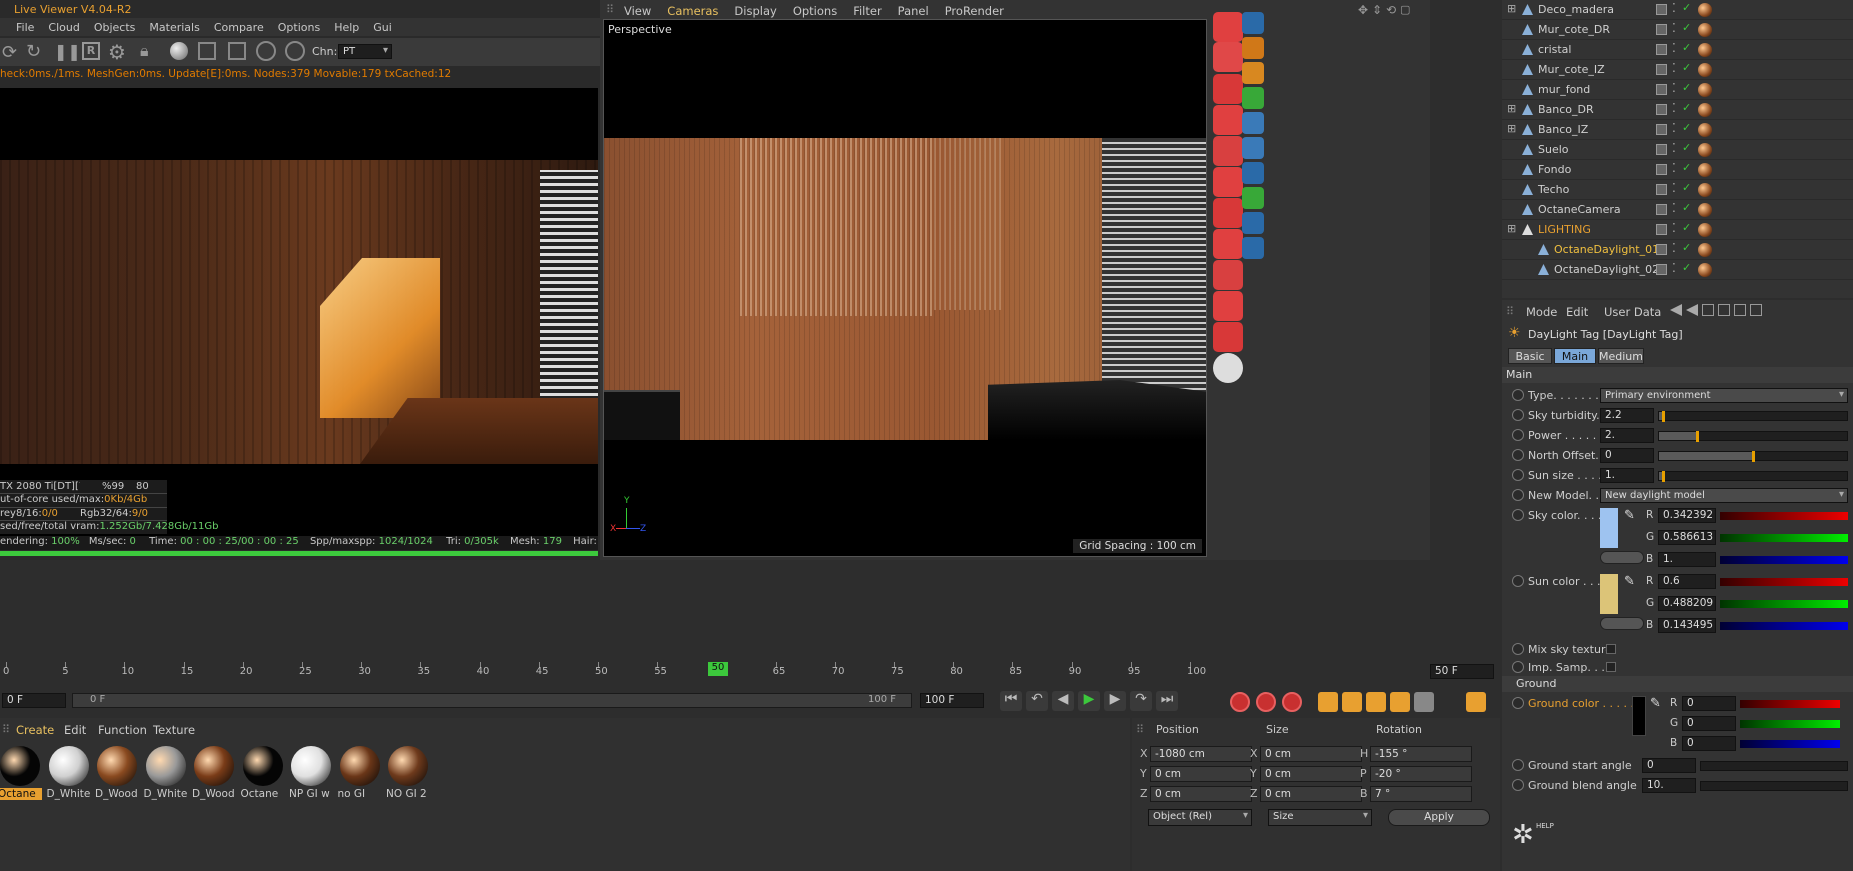  Describe the element at coordinates (69, 794) in the screenshot. I see `material-name: D_White` at that location.